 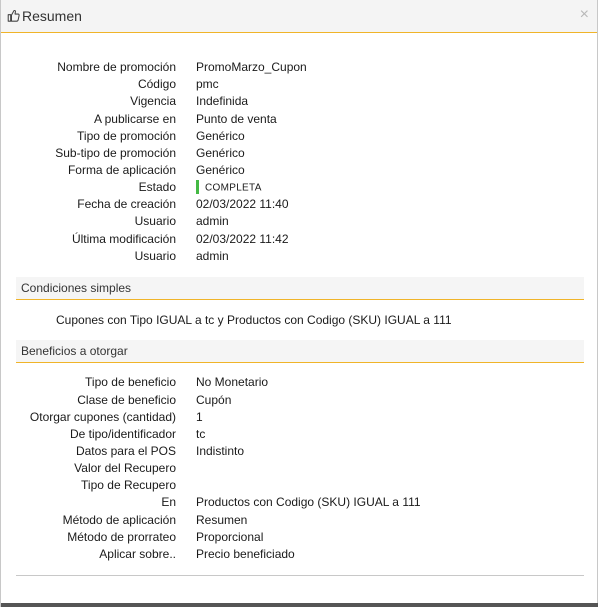 I want to click on benefit-row: Método de prorrateo Proporcional, so click(x=299, y=537).